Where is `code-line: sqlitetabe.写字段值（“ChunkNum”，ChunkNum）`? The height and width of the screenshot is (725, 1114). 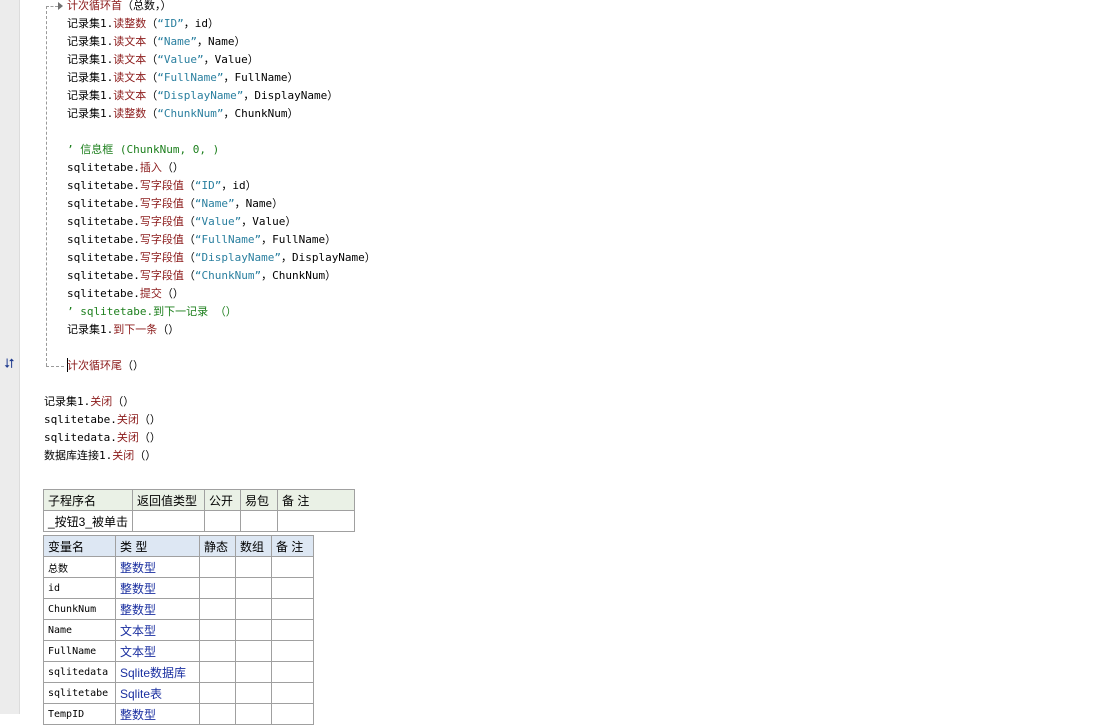 code-line: sqlitetabe.写字段值（“ChunkNum”，ChunkNum） is located at coordinates (201, 276).